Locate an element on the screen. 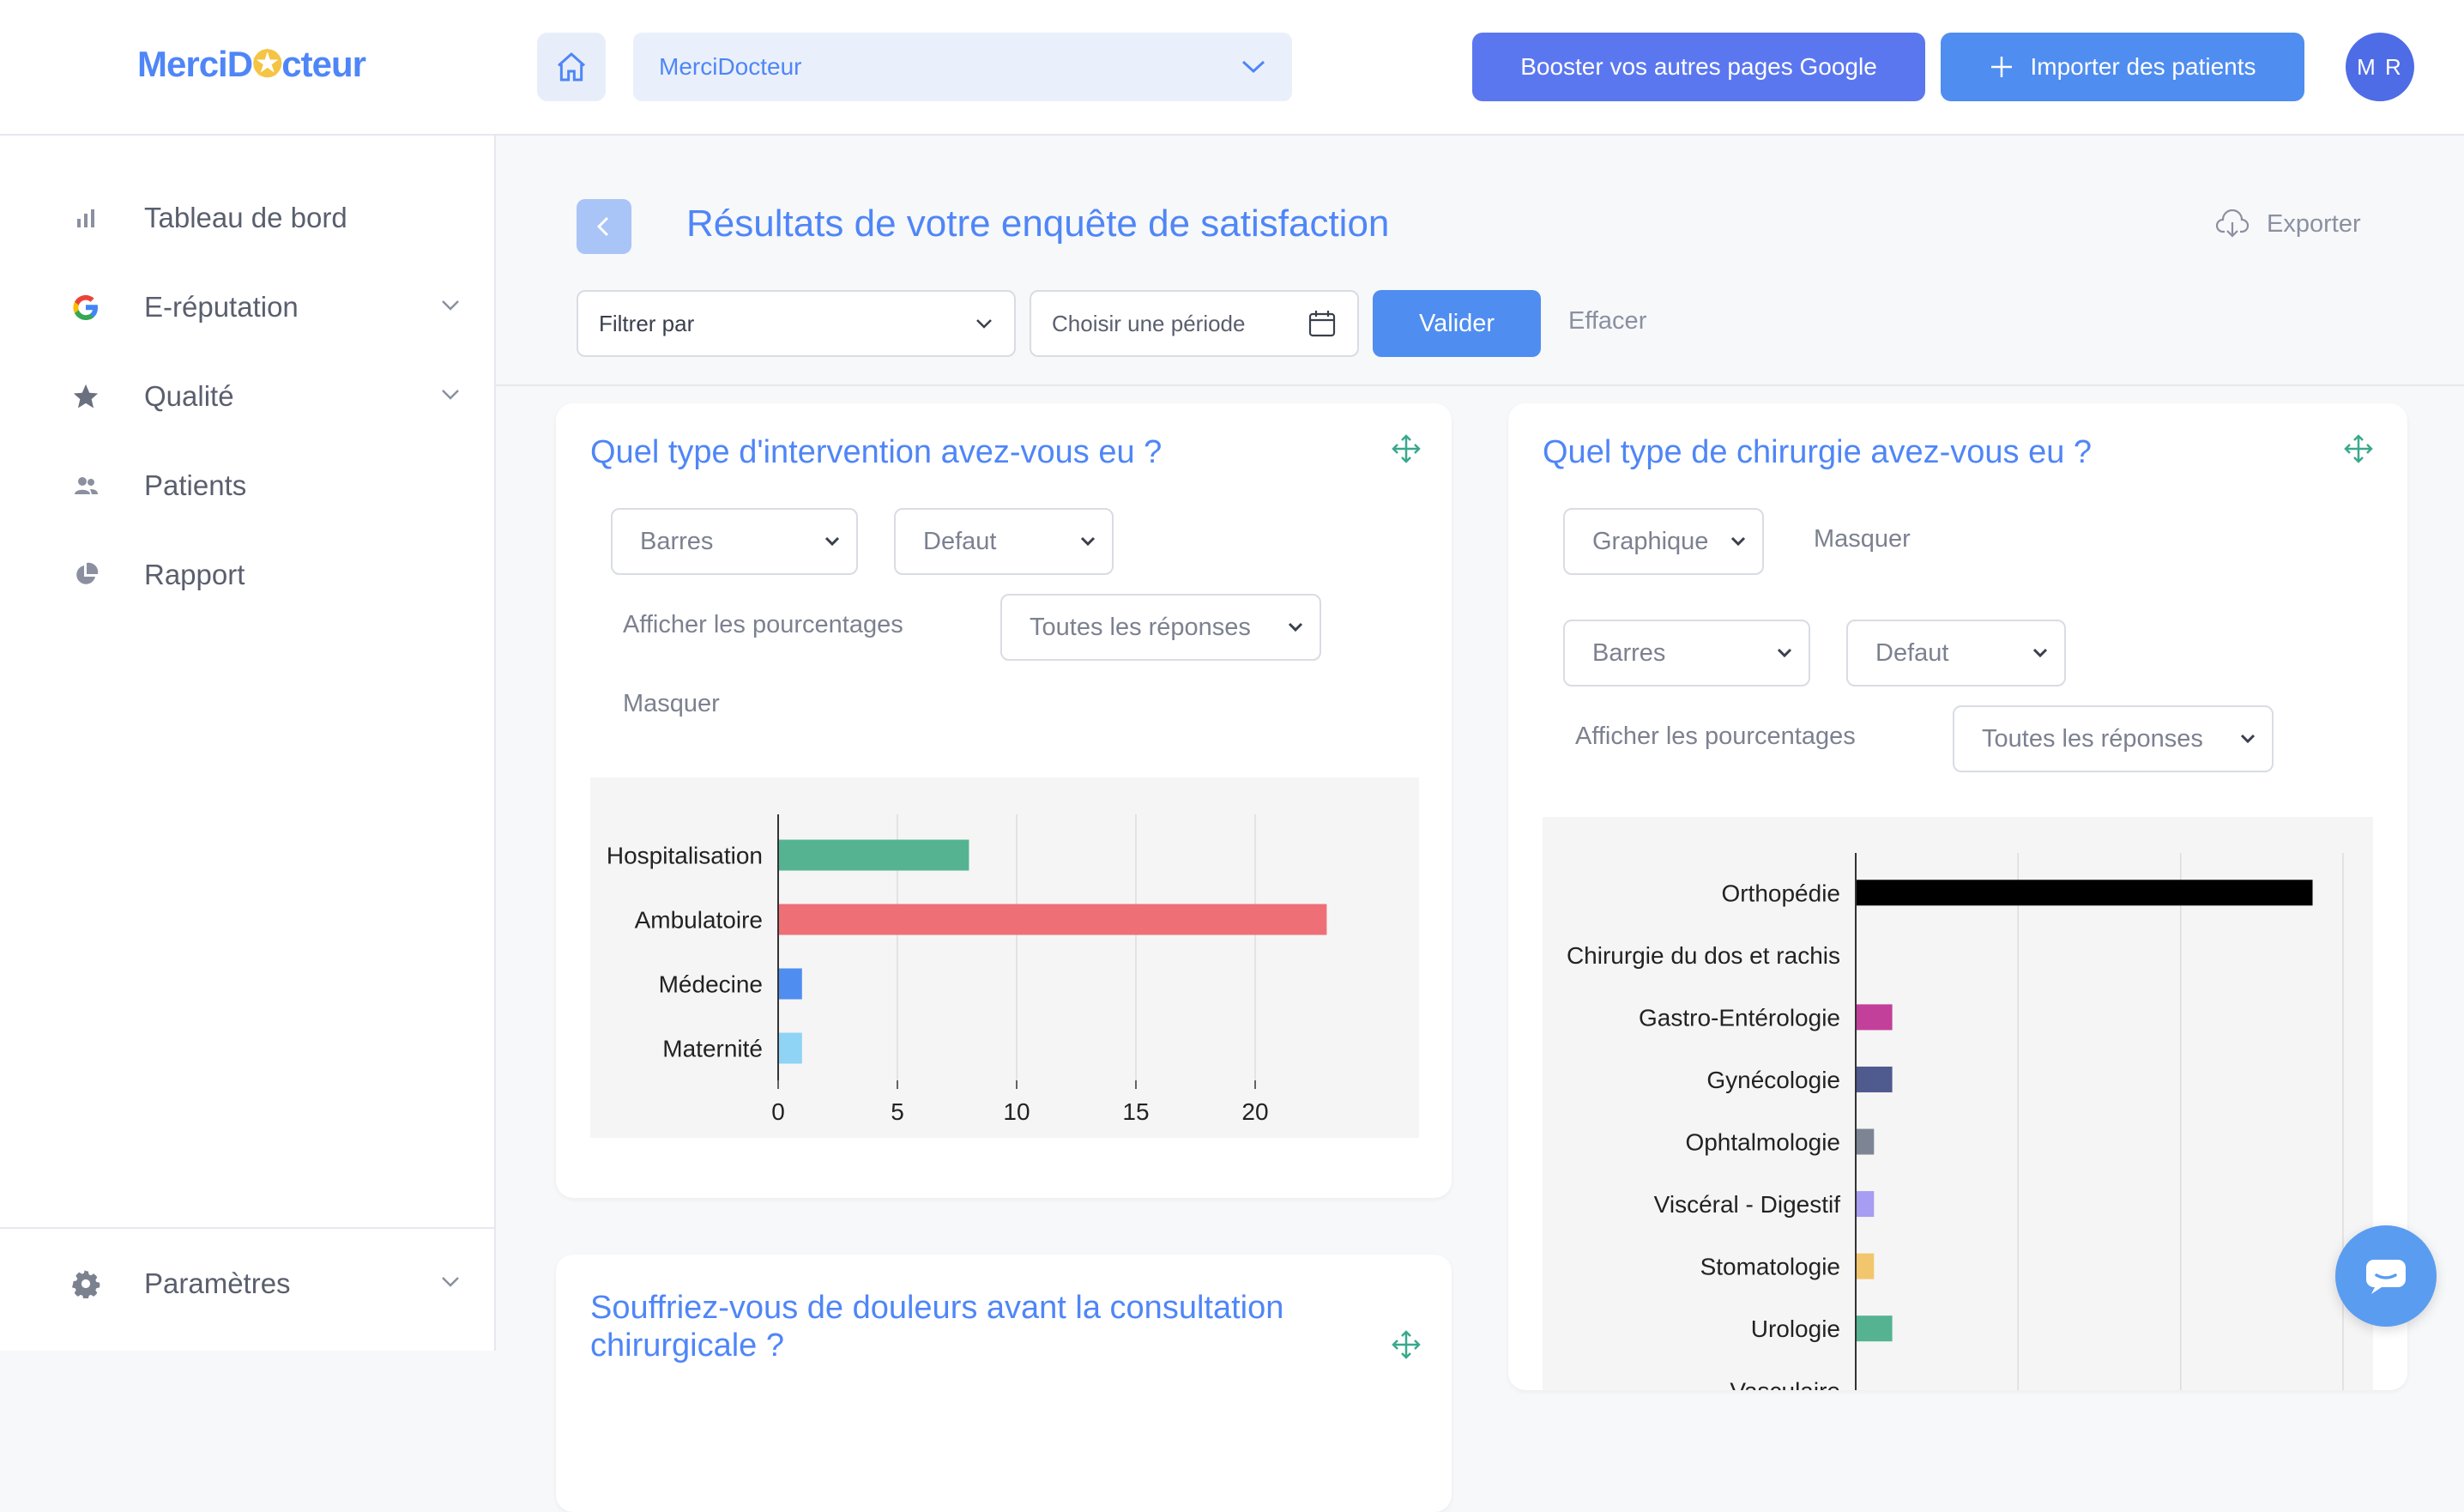 Image resolution: width=2464 pixels, height=1512 pixels. chat-icon is located at coordinates (2386, 1277).